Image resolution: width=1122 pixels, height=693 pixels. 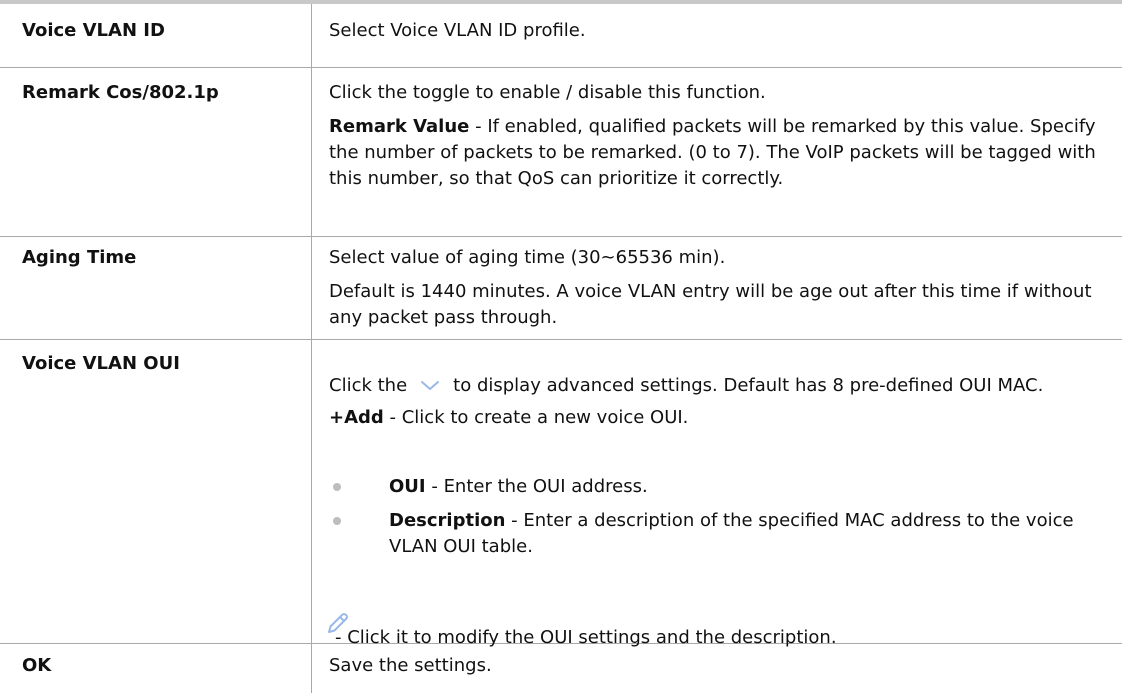 What do you see at coordinates (120, 92) in the screenshot?
I see `term-remark-cos: Remark Cos/802.1p` at bounding box center [120, 92].